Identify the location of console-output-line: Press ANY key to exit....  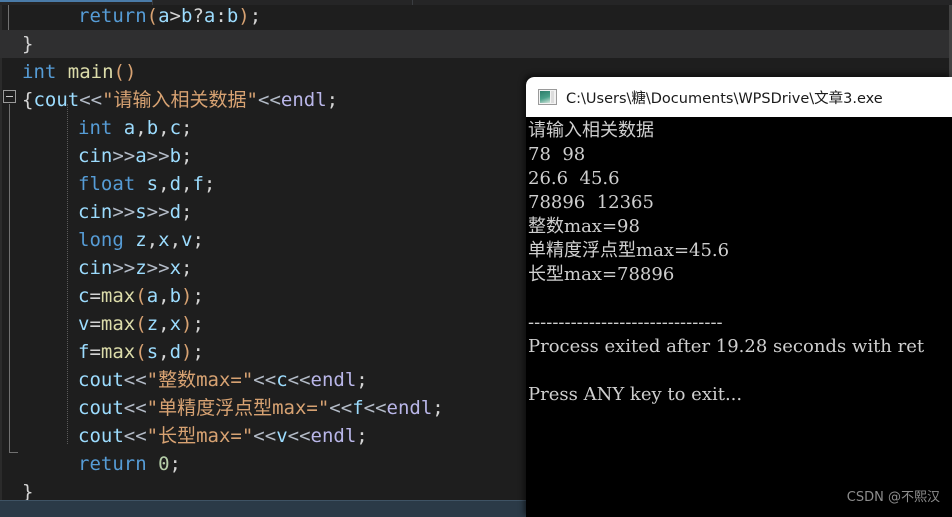
(635, 394).